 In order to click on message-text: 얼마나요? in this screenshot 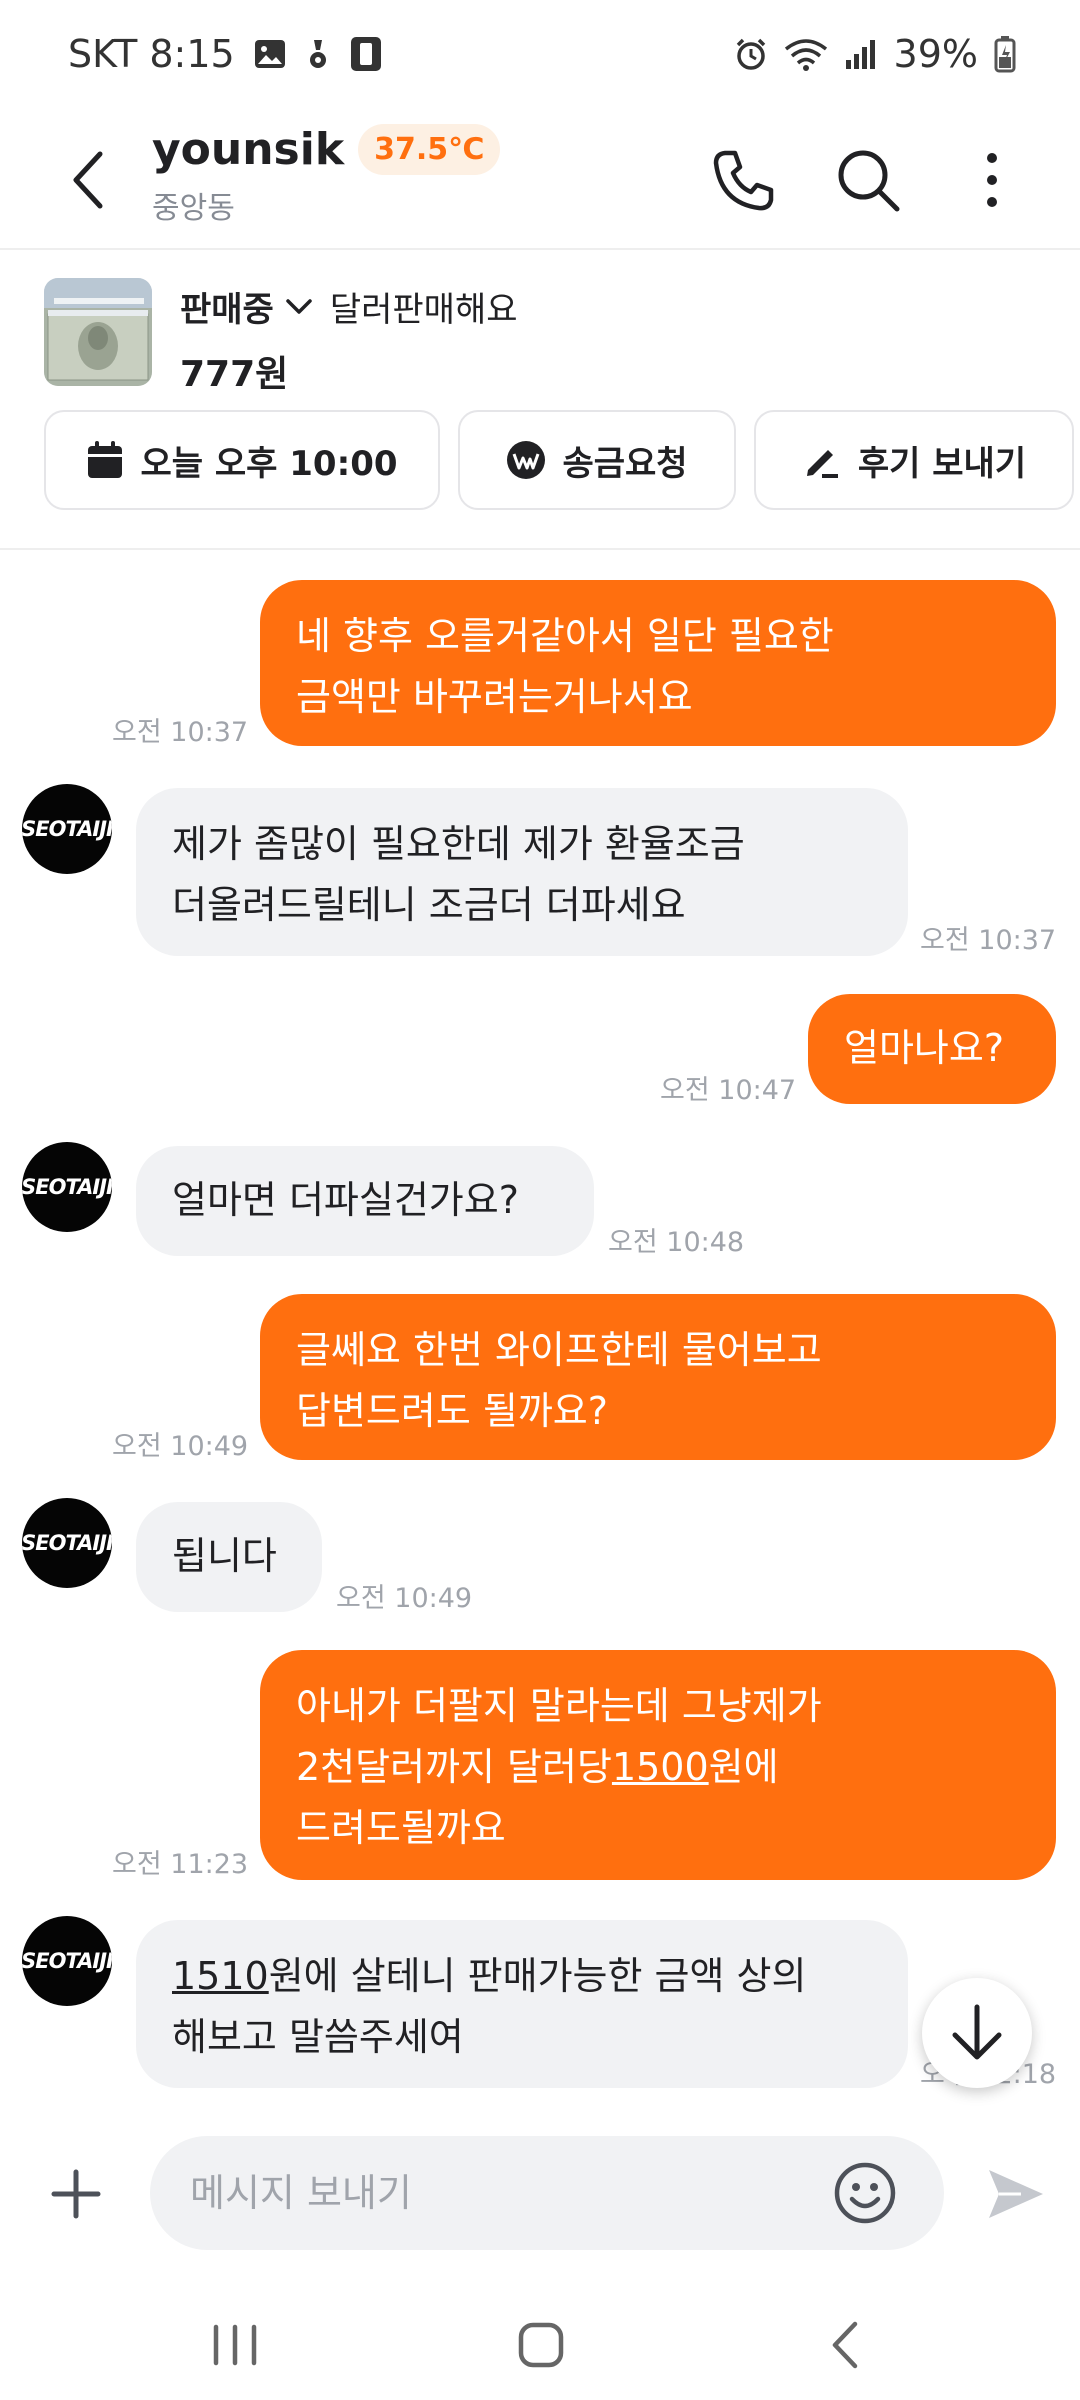, I will do `click(924, 1048)`.